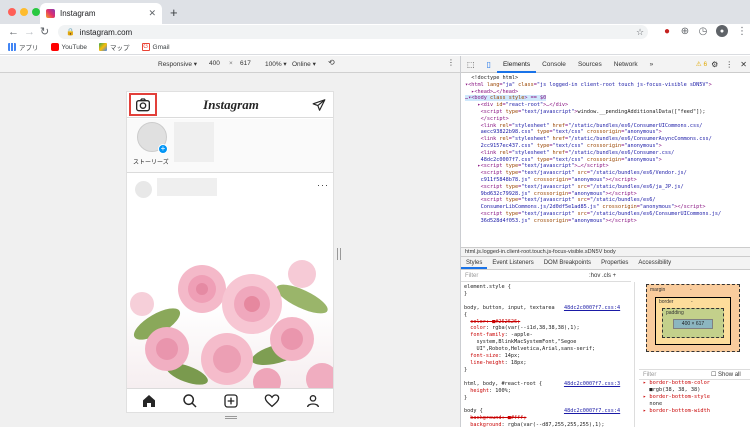 The height and width of the screenshot is (427, 750). I want to click on flower-bouquet-image, so click(231, 324).